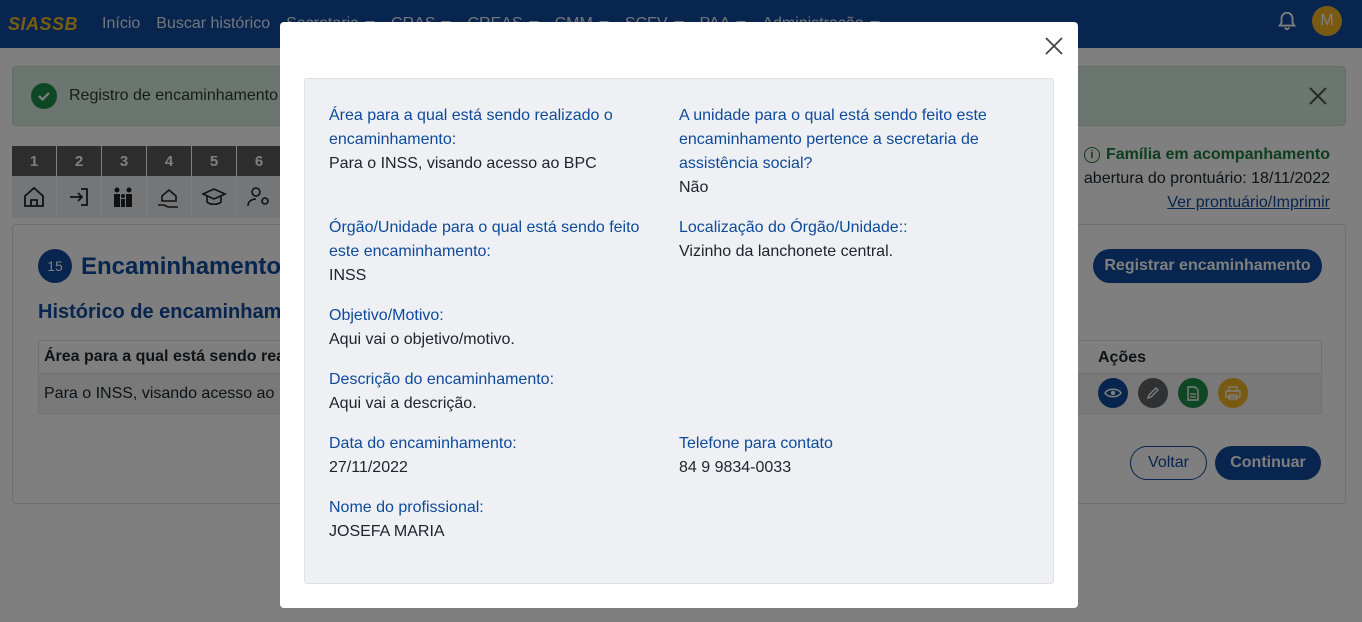 The width and height of the screenshot is (1362, 622). What do you see at coordinates (844, 456) in the screenshot?
I see `field-phone: Telefone para contato 84 9 9834-0033` at bounding box center [844, 456].